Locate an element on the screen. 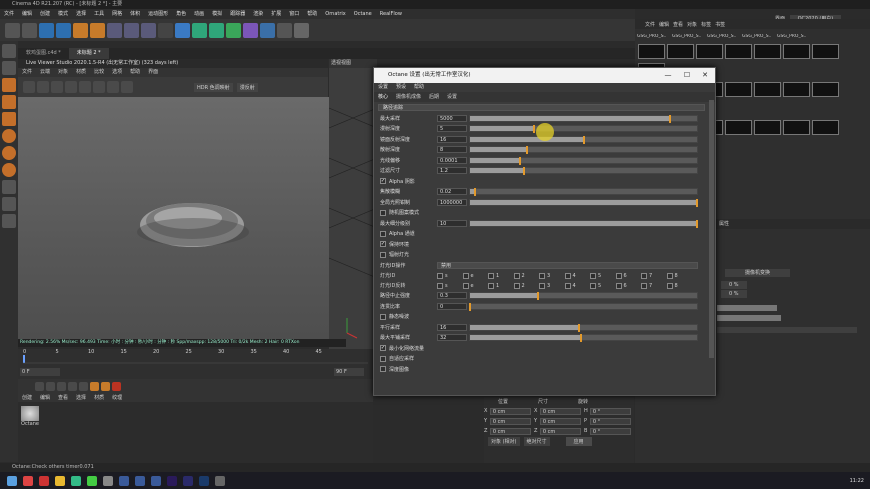  cloner-icon is located at coordinates (233, 30).